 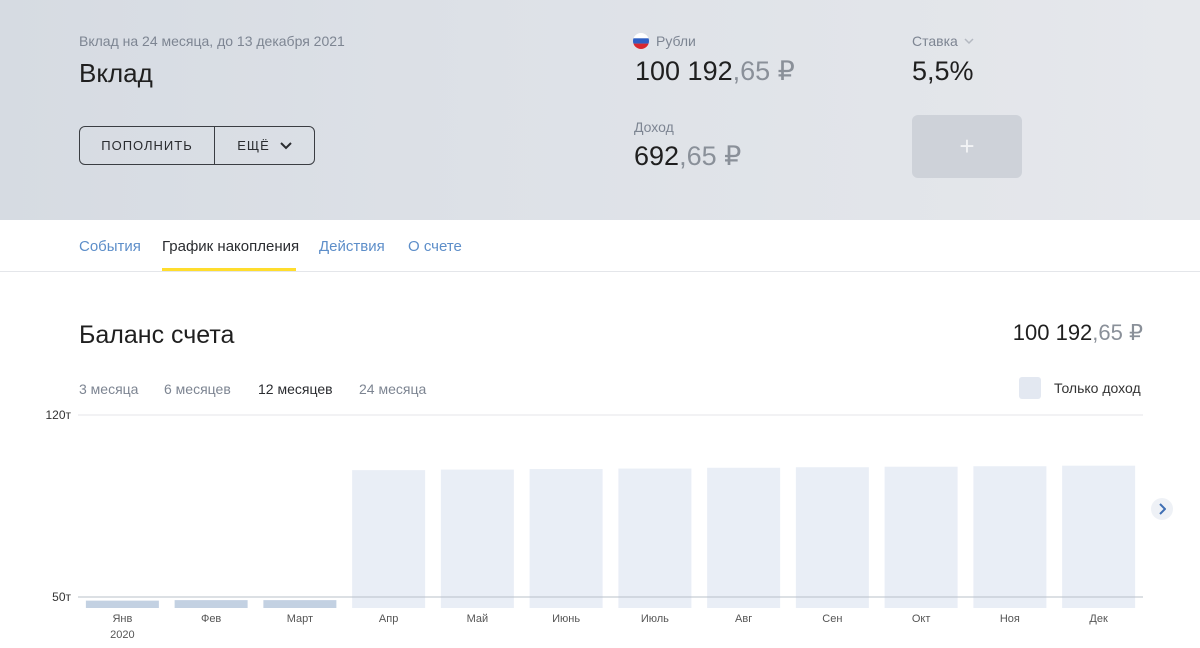 What do you see at coordinates (684, 71) in the screenshot?
I see `balance-integer: 100 192` at bounding box center [684, 71].